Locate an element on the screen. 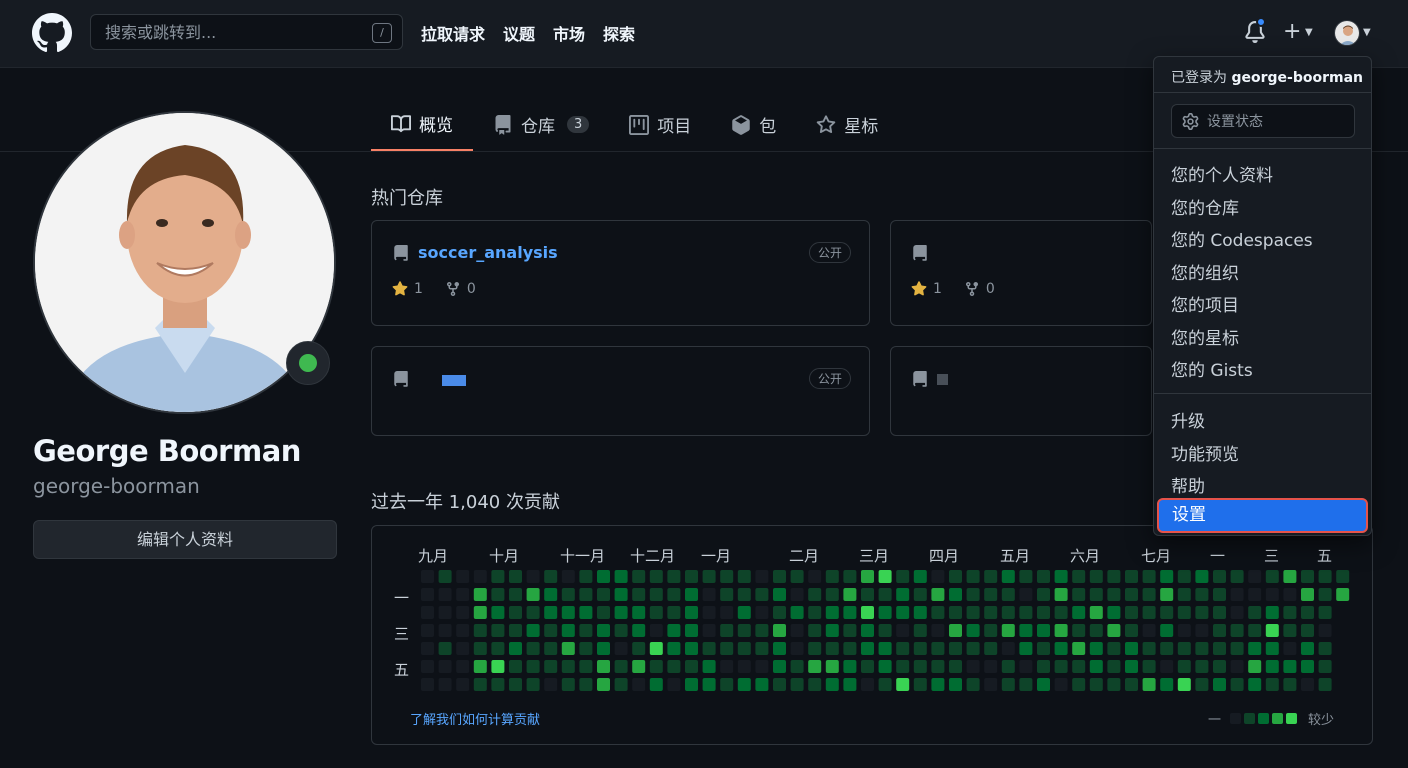 This screenshot has width=1408, height=768. tab-projects: 项目 is located at coordinates (660, 124).